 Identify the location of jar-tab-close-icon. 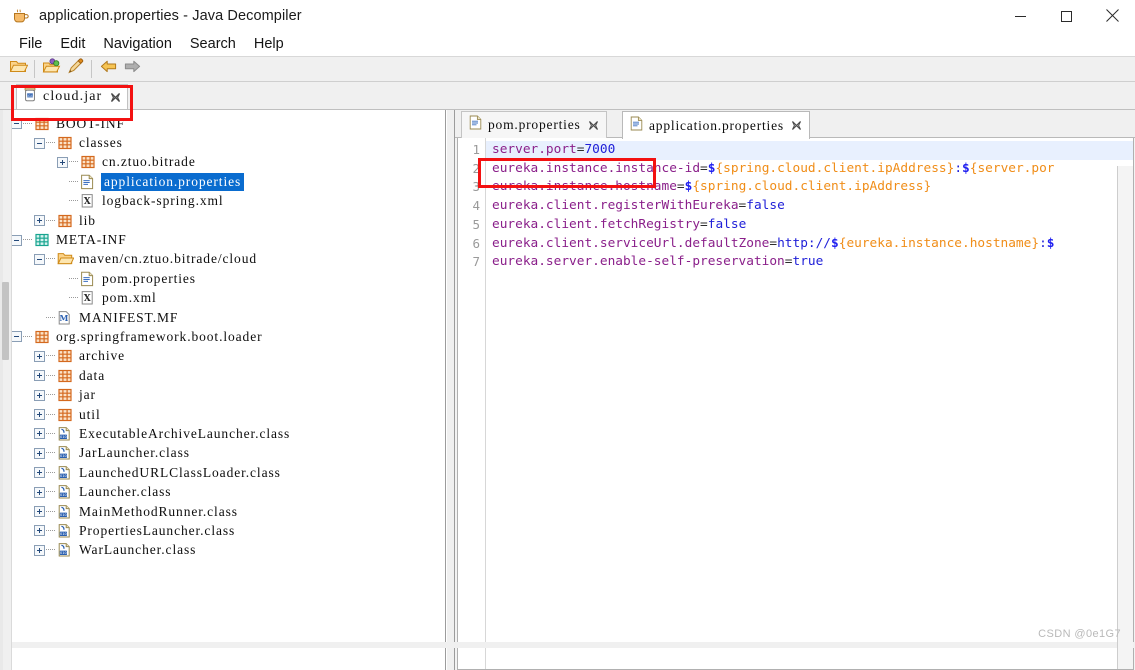
(115, 97).